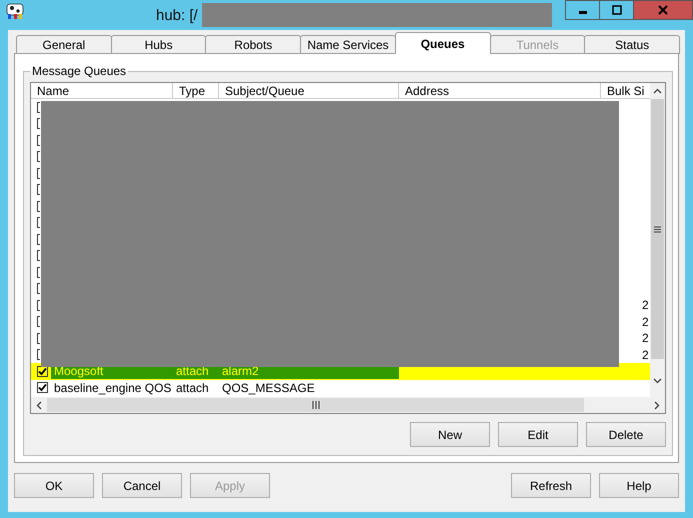 Image resolution: width=693 pixels, height=518 pixels. Describe the element at coordinates (42, 388) in the screenshot. I see `checkbox` at that location.